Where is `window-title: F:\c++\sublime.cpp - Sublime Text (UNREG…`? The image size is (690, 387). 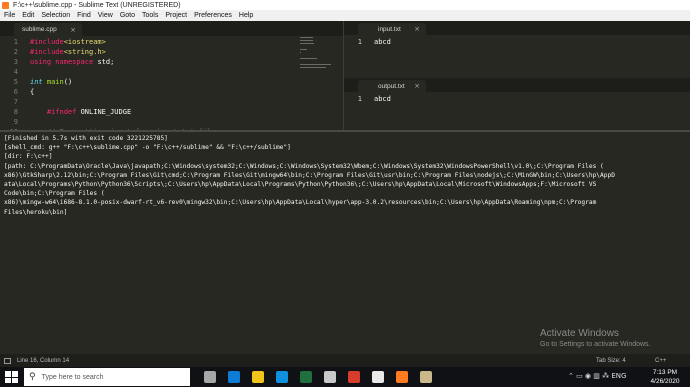
window-title: F:\c++\sublime.cpp - Sublime Text (UNREG… is located at coordinates (97, 5).